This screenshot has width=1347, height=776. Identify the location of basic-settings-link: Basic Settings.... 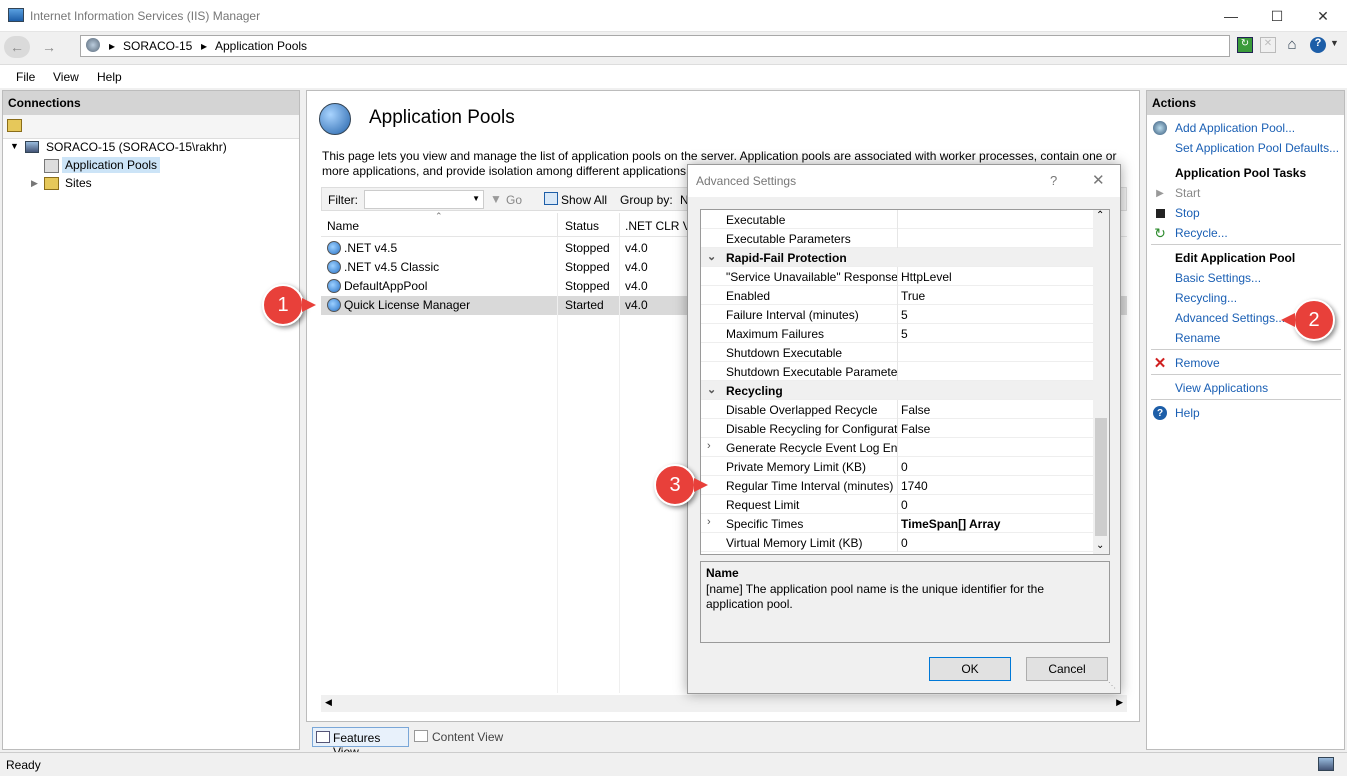
(1218, 278).